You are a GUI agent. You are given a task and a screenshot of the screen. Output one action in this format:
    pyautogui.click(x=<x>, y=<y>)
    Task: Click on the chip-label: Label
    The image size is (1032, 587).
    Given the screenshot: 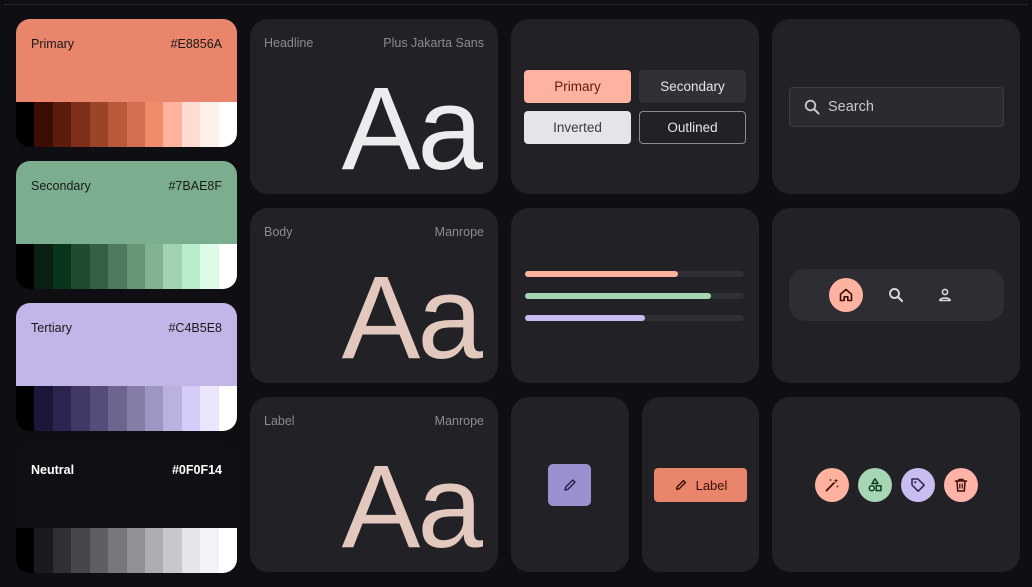 What is the action you would take?
    pyautogui.click(x=711, y=485)
    